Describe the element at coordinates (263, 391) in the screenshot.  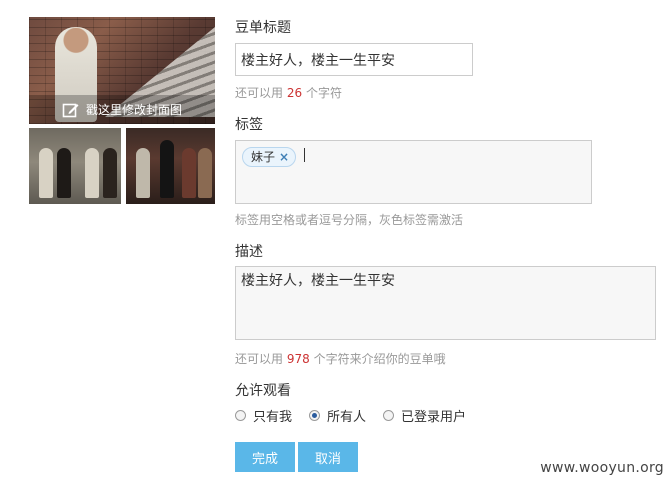
I see `visibility-label: 允许观看` at that location.